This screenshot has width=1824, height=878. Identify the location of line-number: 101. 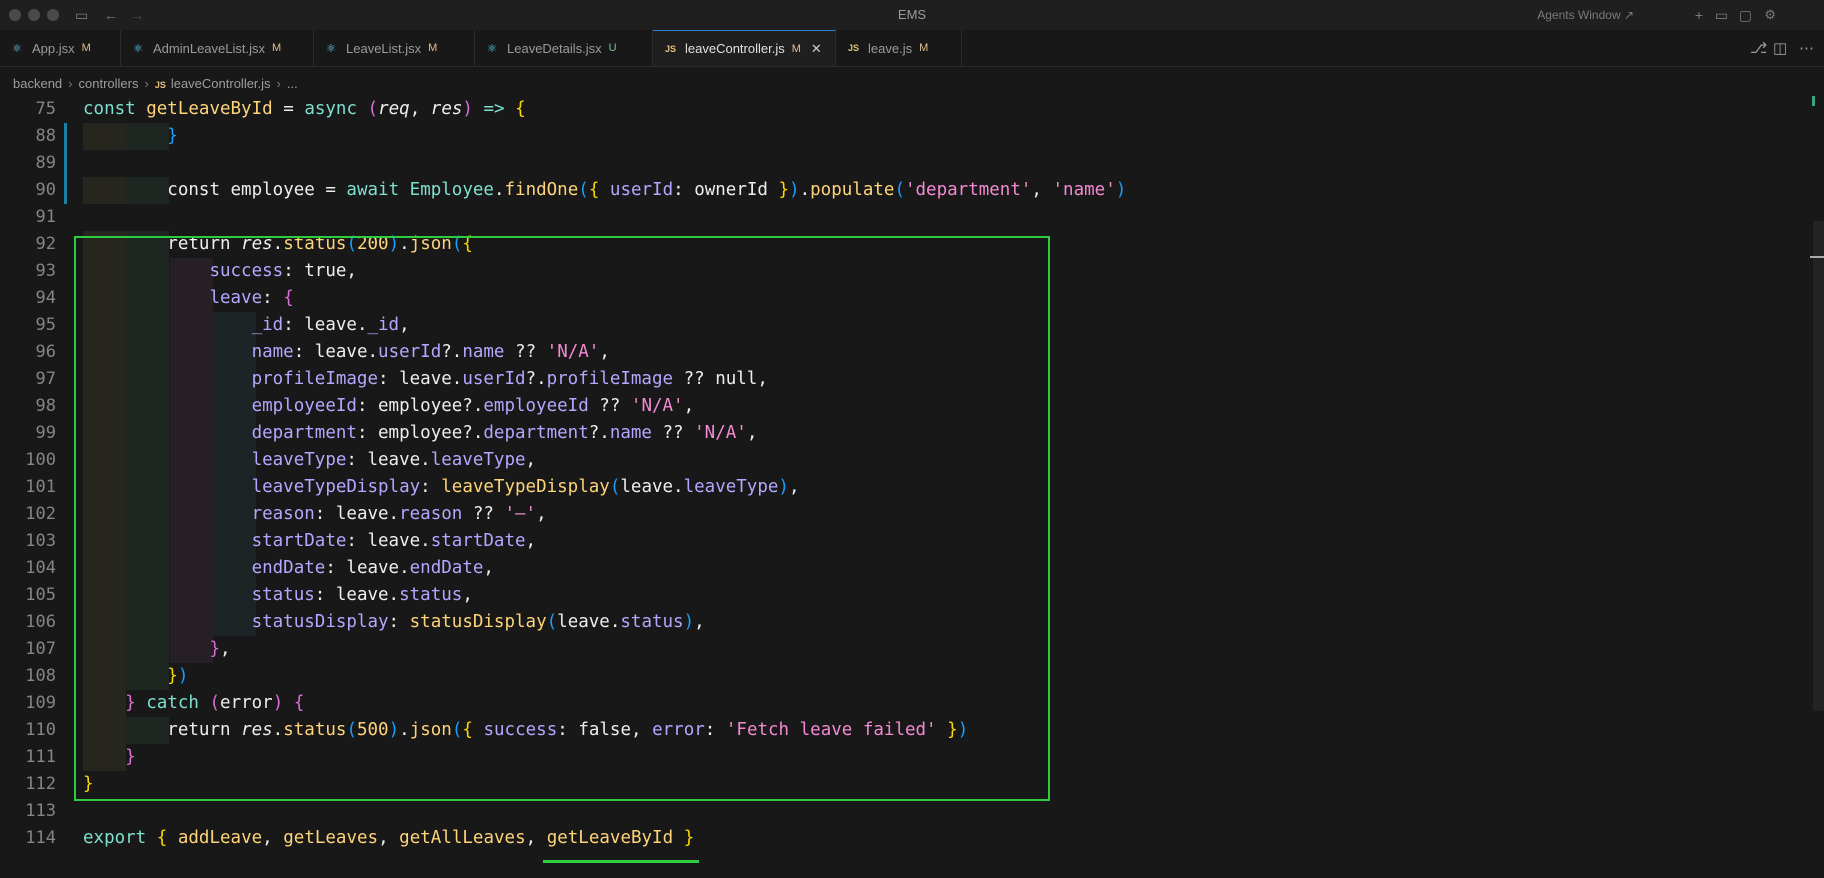
(40, 487).